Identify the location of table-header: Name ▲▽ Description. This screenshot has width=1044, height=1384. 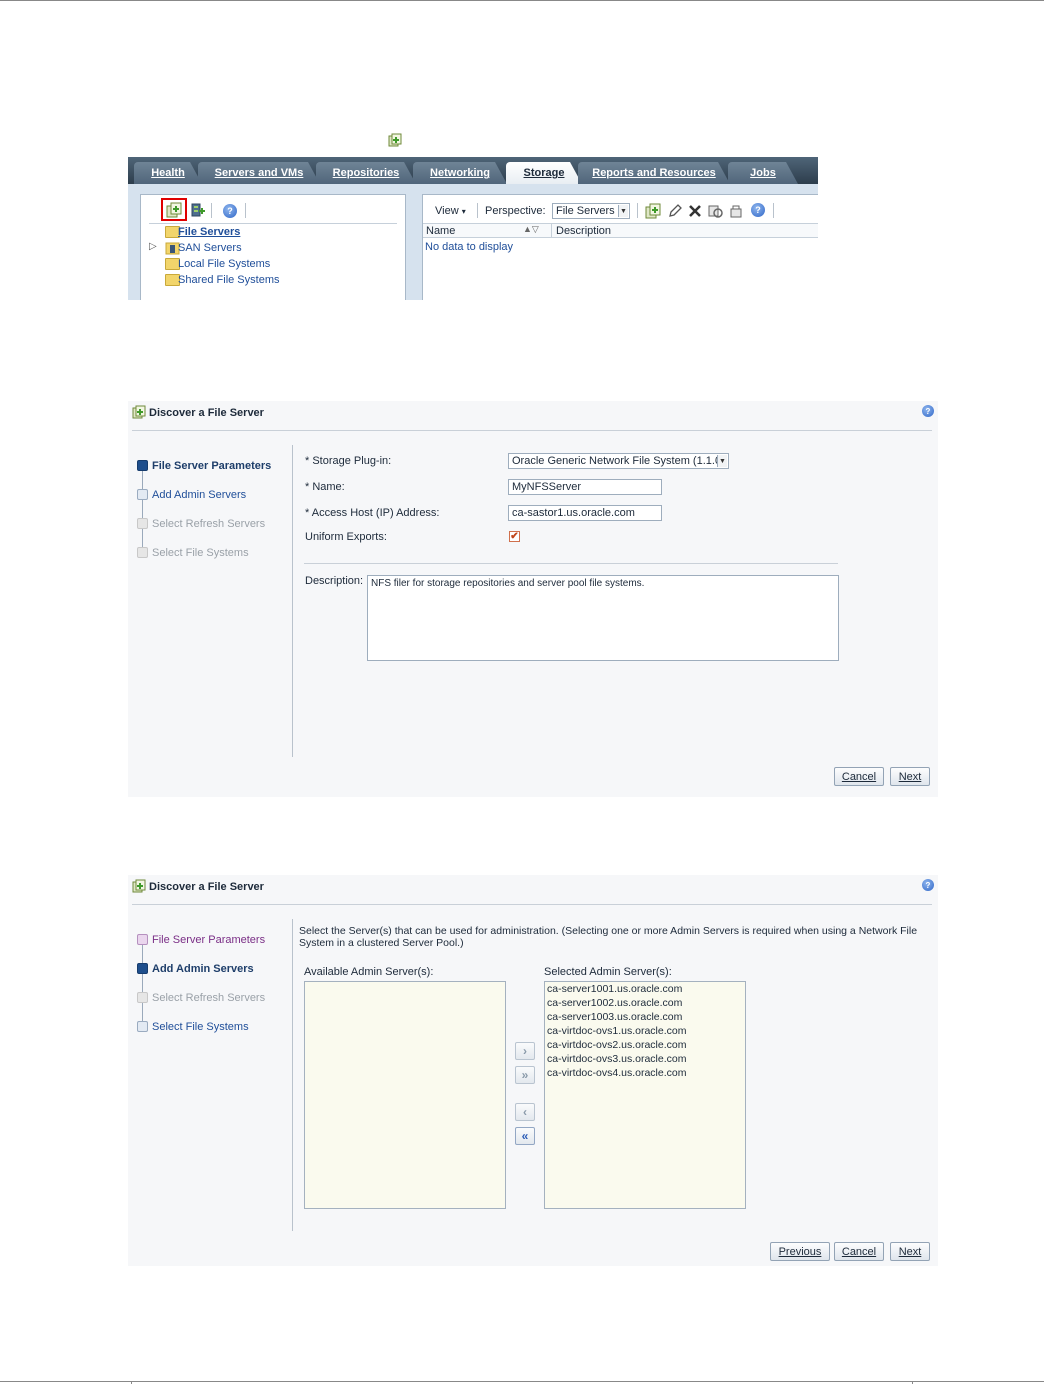
(620, 230).